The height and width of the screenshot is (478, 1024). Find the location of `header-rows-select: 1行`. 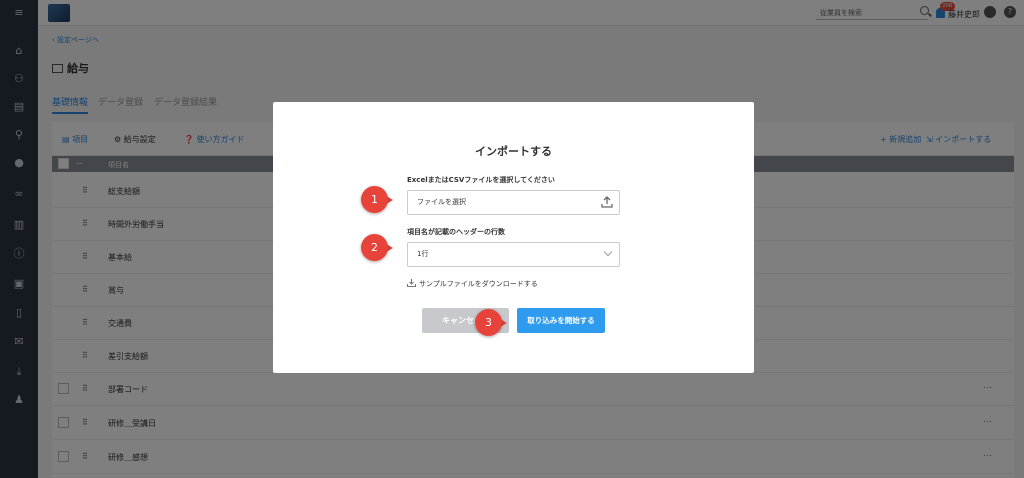

header-rows-select: 1行 is located at coordinates (513, 254).